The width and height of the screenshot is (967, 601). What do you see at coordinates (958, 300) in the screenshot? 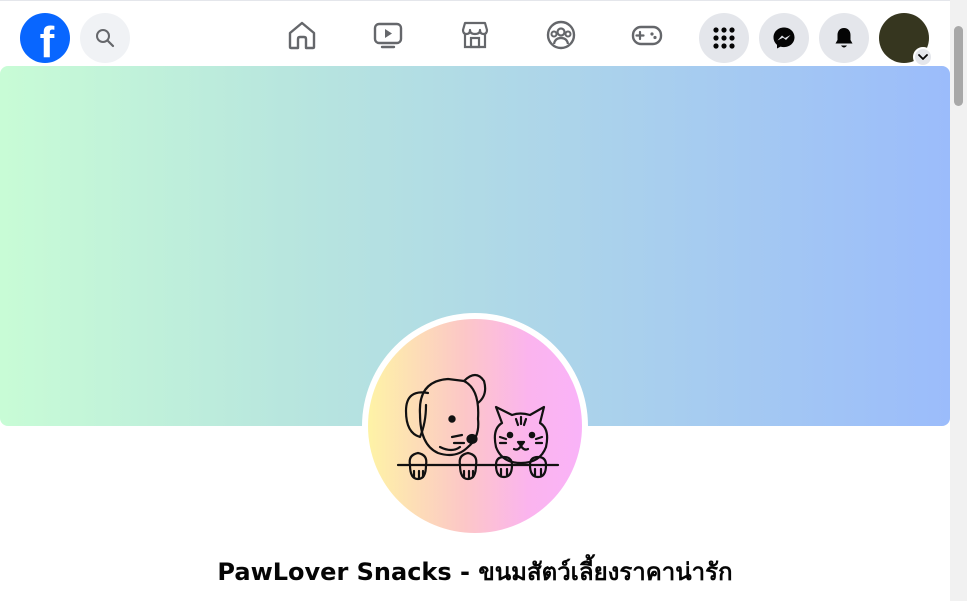
I see `vertical-scrollbar` at bounding box center [958, 300].